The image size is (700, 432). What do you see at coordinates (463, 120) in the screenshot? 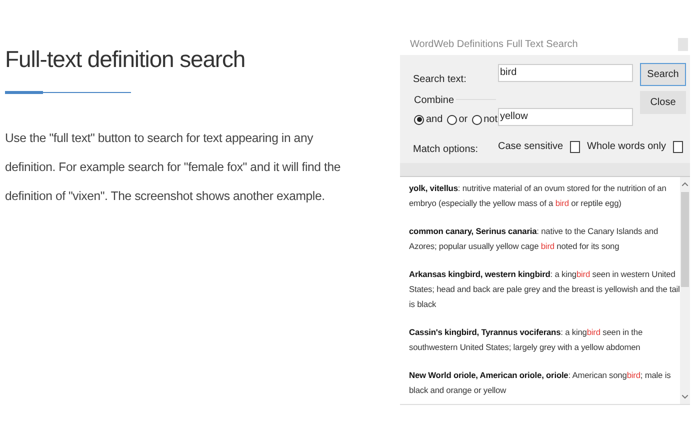
I see `radio-label: or` at bounding box center [463, 120].